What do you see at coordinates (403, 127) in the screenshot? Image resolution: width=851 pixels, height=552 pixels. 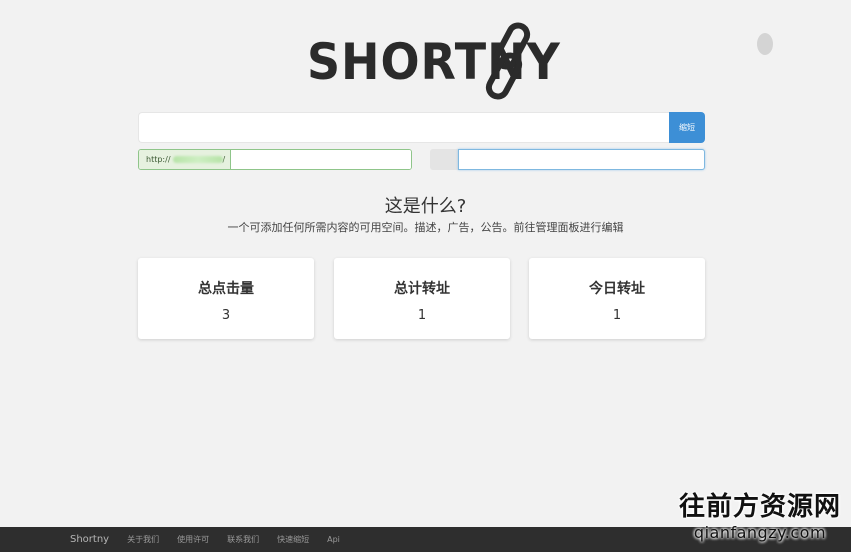 I see `url-input` at bounding box center [403, 127].